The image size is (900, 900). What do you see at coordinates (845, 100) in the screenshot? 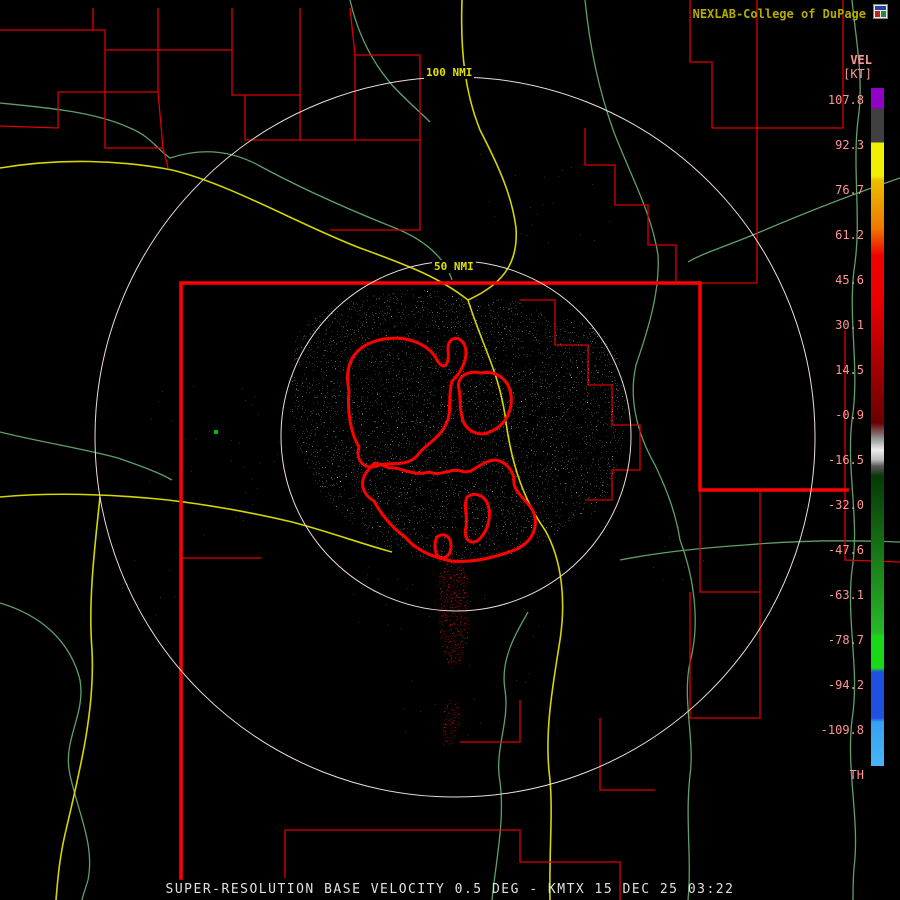
I see `colorbar-tick-label: 107.8` at bounding box center [845, 100].